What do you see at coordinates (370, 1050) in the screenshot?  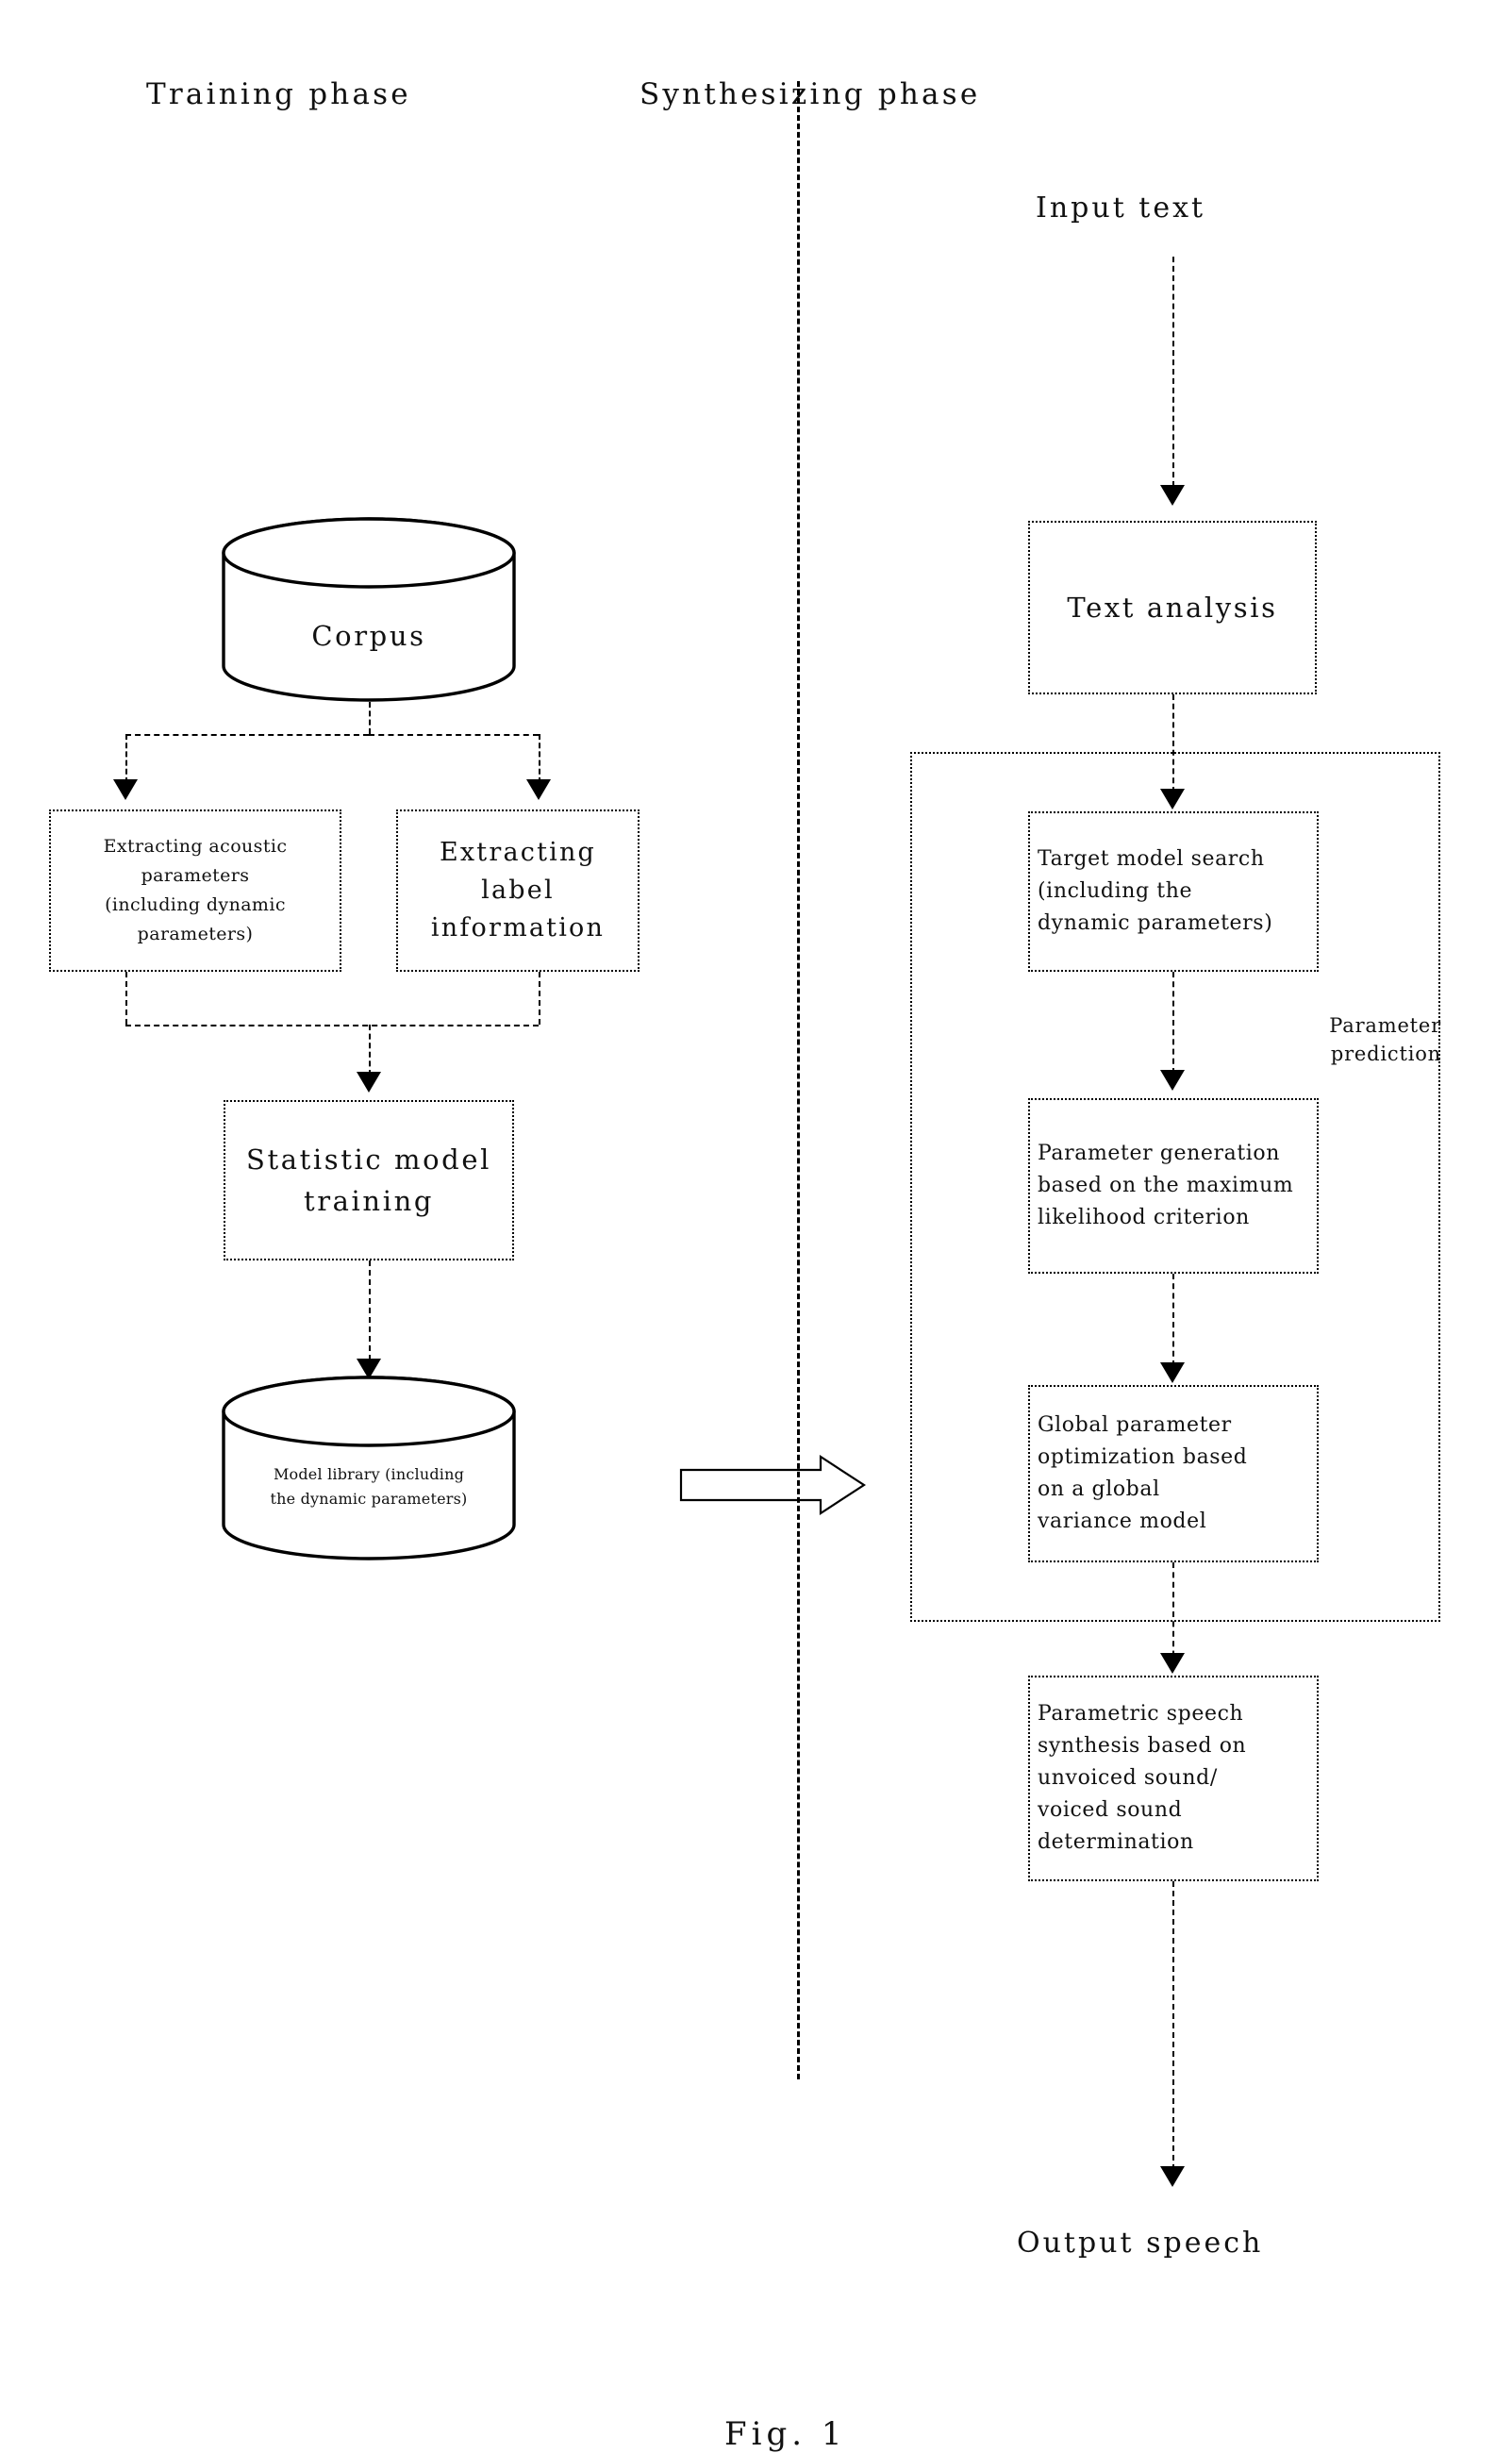 I see `statistic-training-in-connector` at bounding box center [370, 1050].